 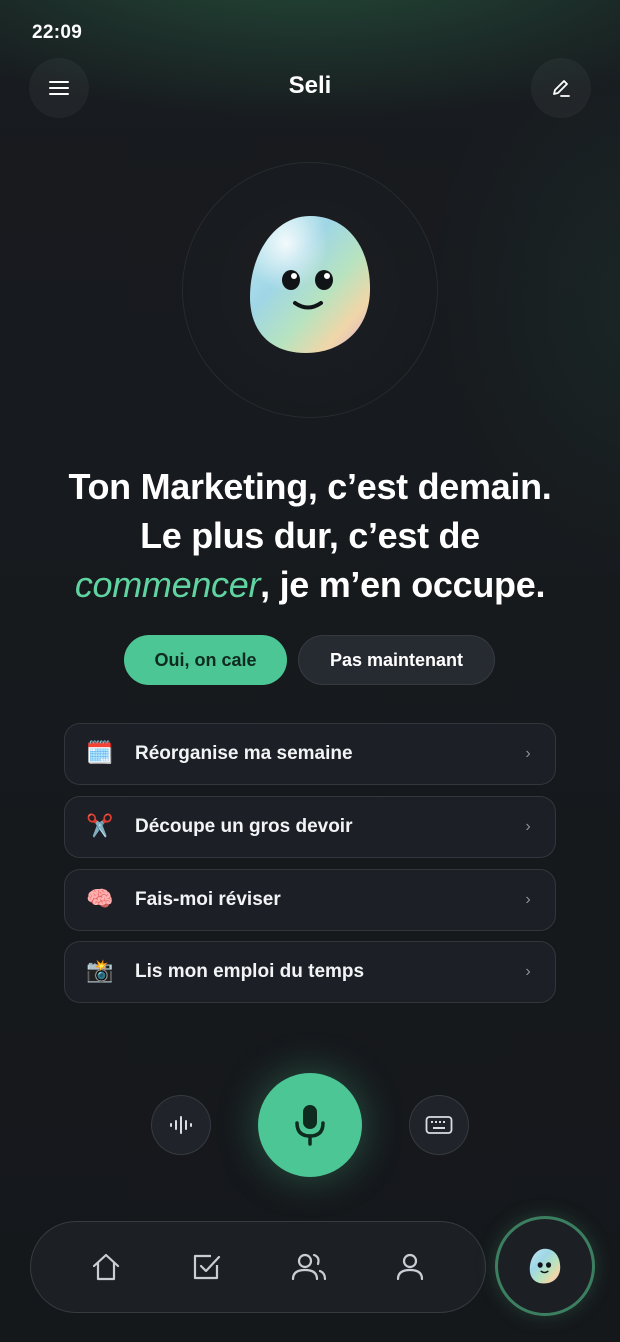 I want to click on hero-line-2: Le plus dur, c’est de, so click(x=310, y=535).